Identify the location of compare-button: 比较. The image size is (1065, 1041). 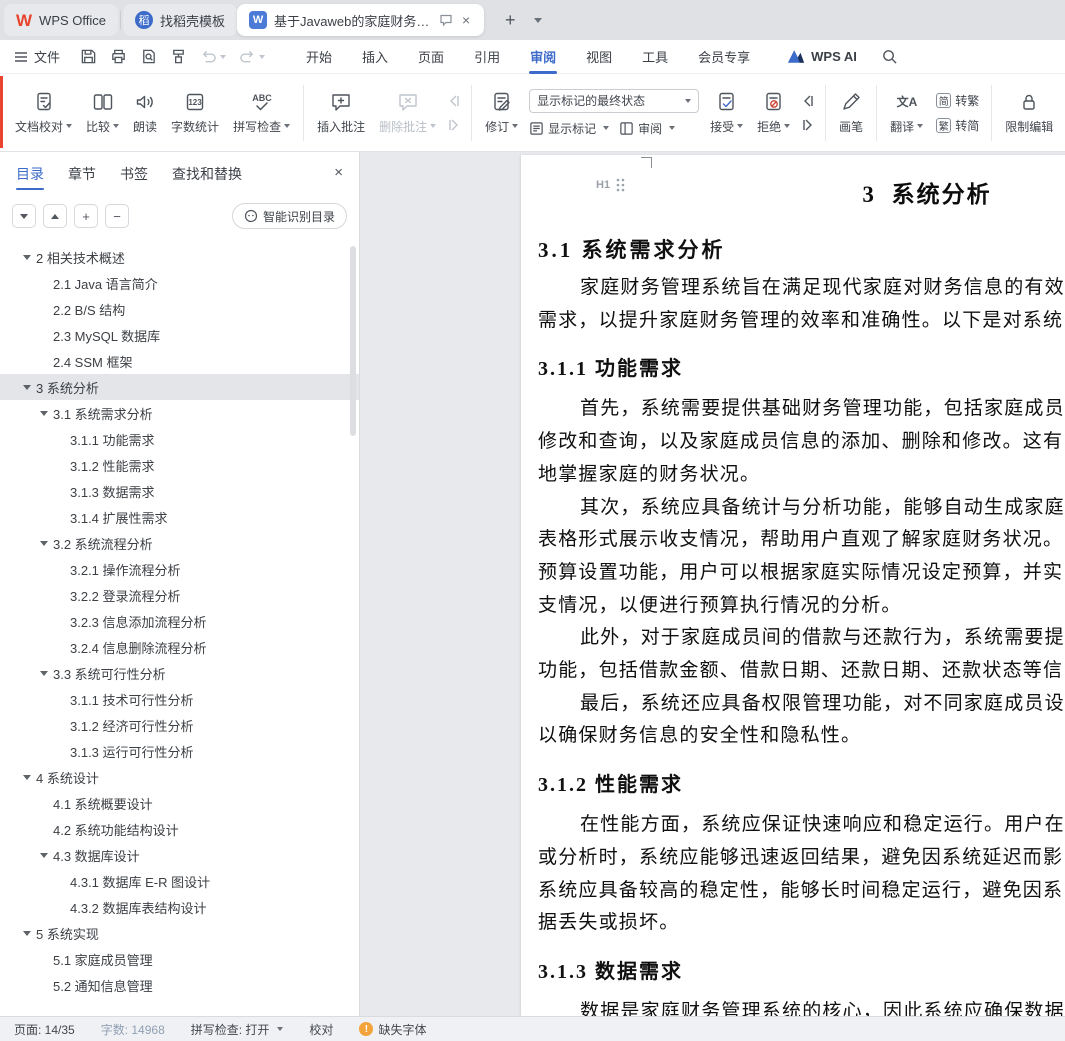
(102, 113).